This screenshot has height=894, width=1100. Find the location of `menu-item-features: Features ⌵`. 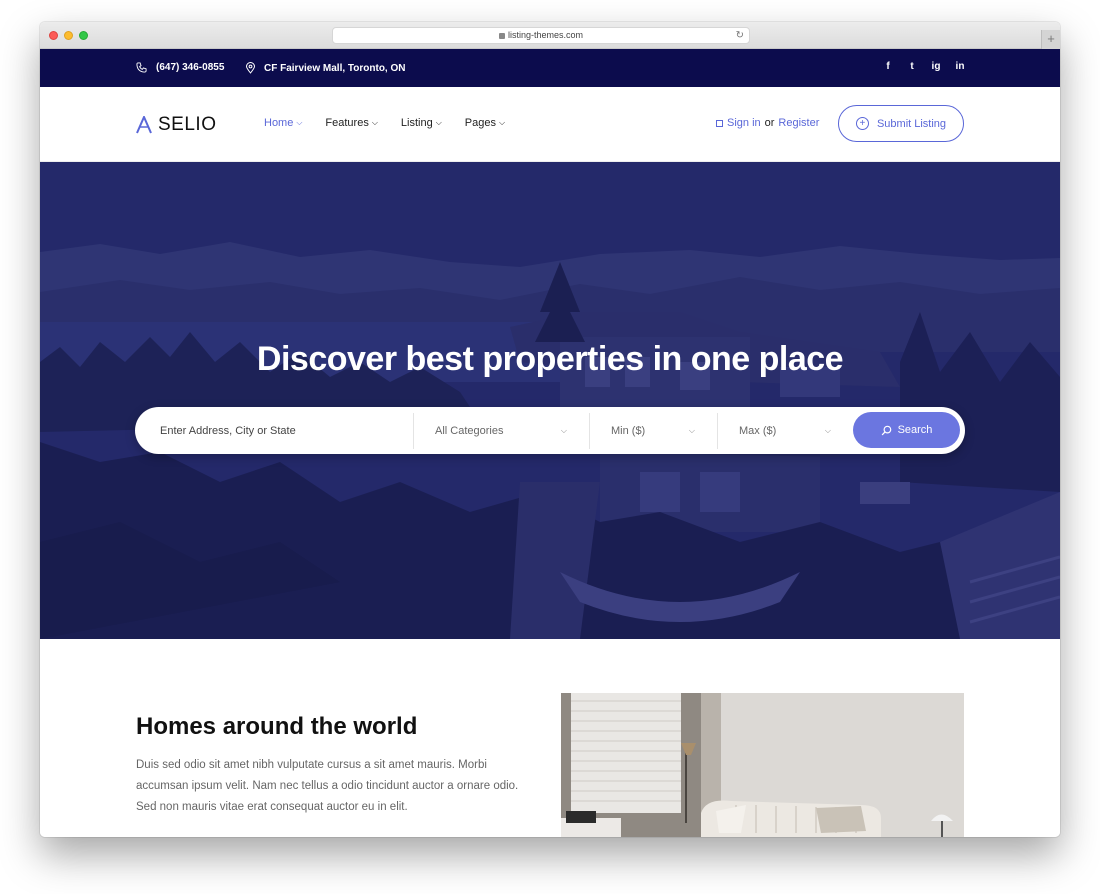

menu-item-features: Features ⌵ is located at coordinates (351, 123).